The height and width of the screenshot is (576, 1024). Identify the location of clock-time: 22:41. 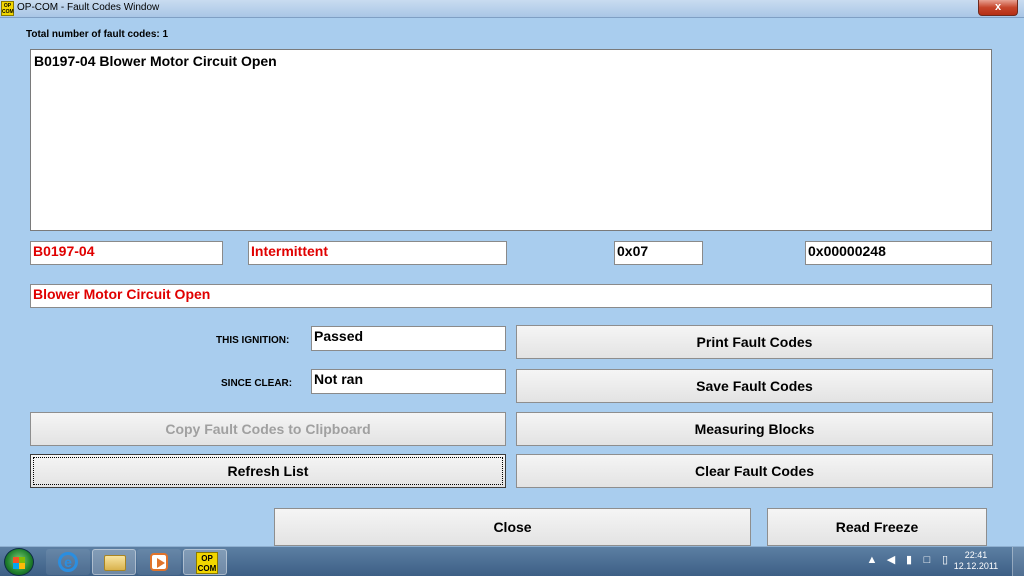
(976, 555).